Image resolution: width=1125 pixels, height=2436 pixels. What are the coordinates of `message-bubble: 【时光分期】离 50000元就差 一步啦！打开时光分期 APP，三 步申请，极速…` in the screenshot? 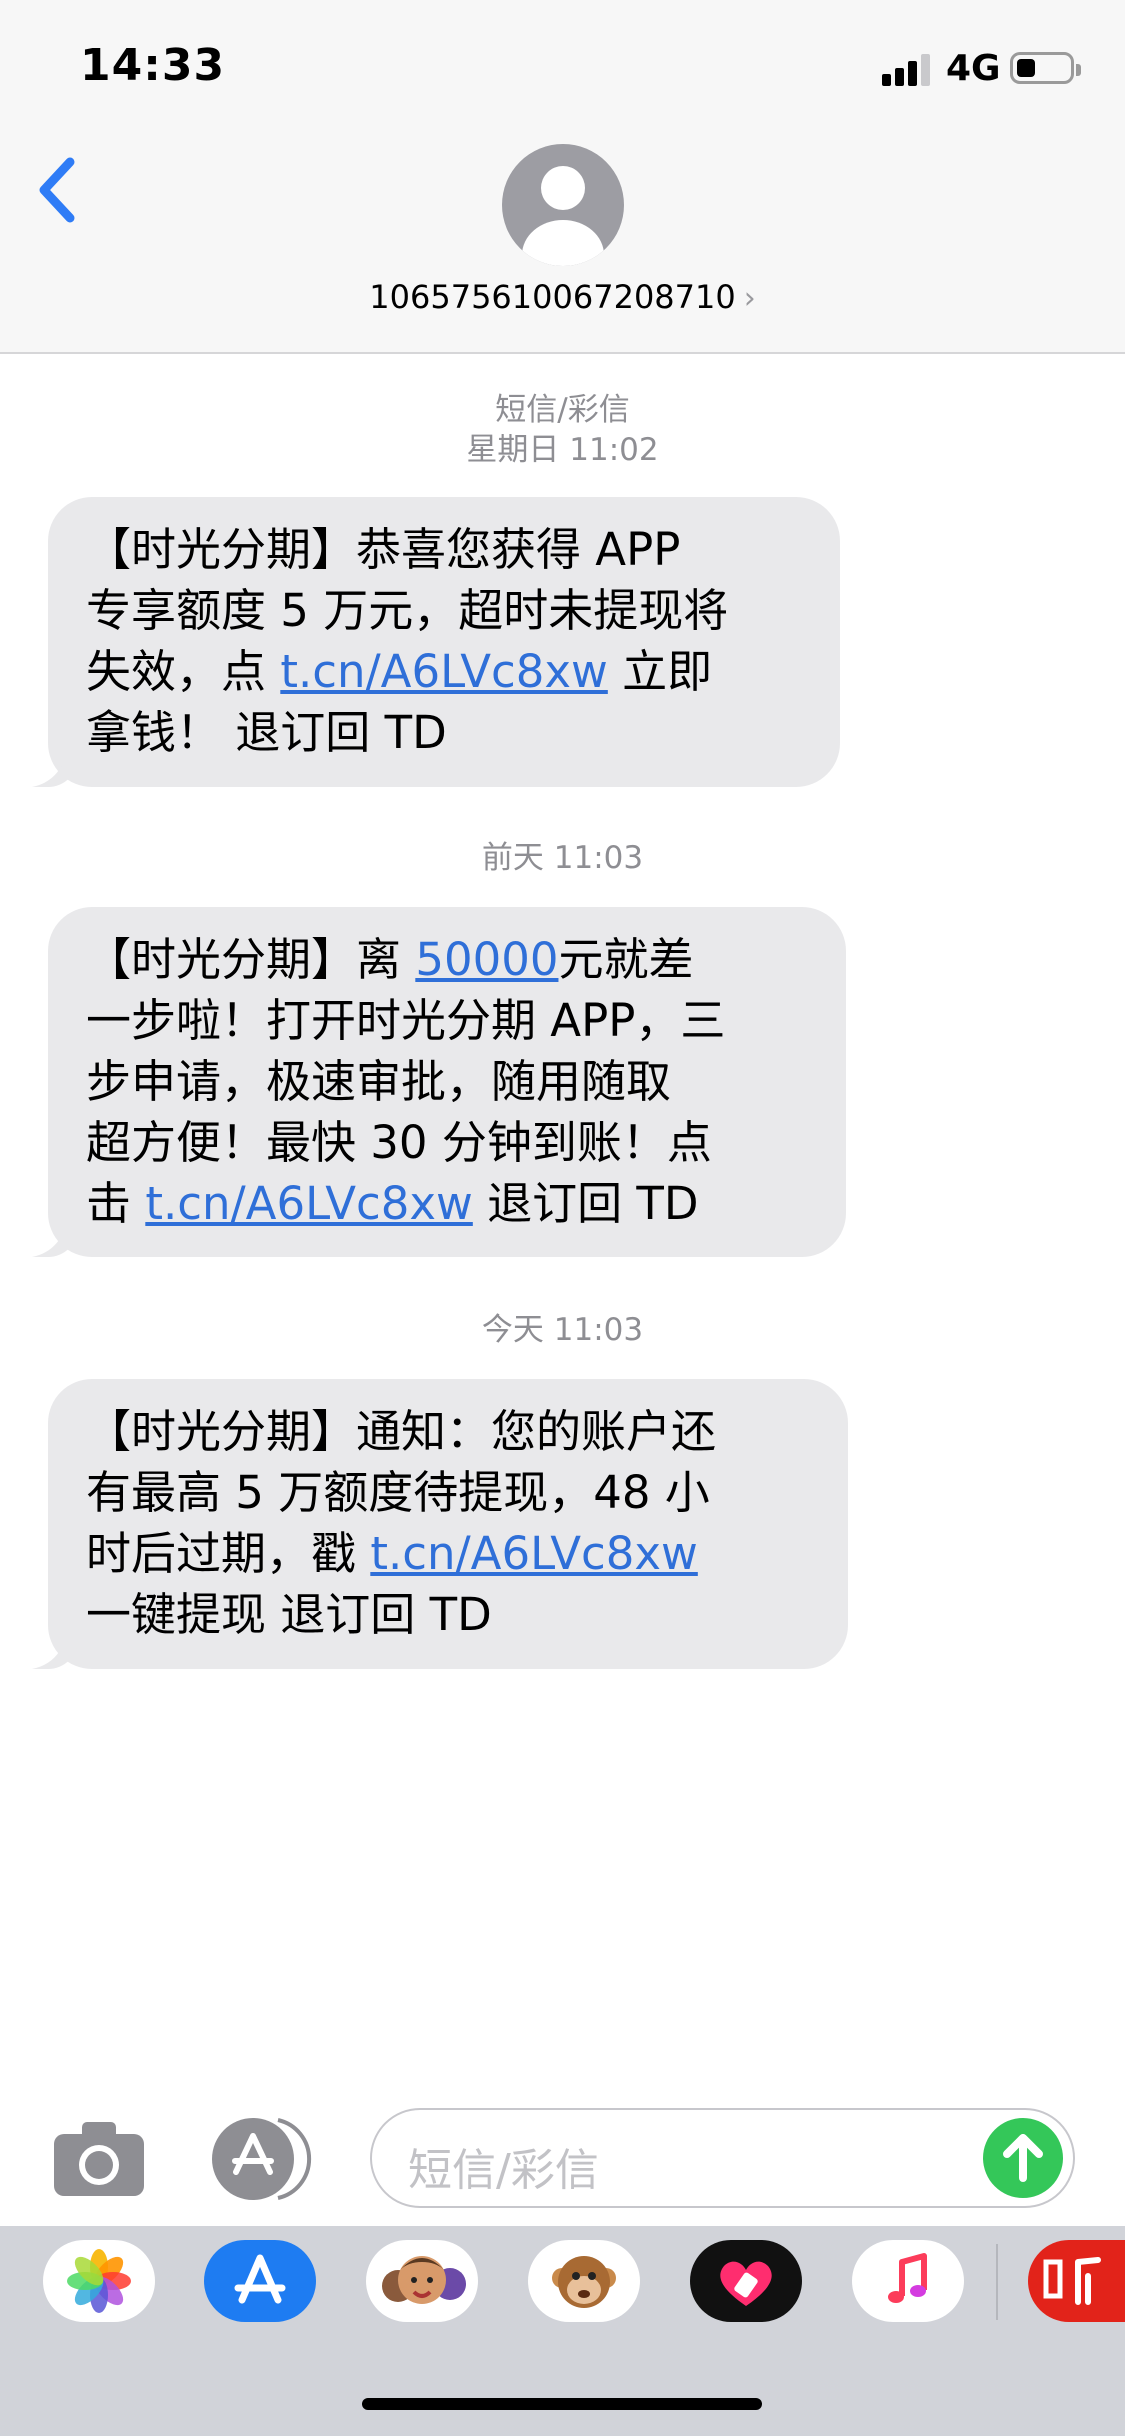 It's located at (447, 1082).